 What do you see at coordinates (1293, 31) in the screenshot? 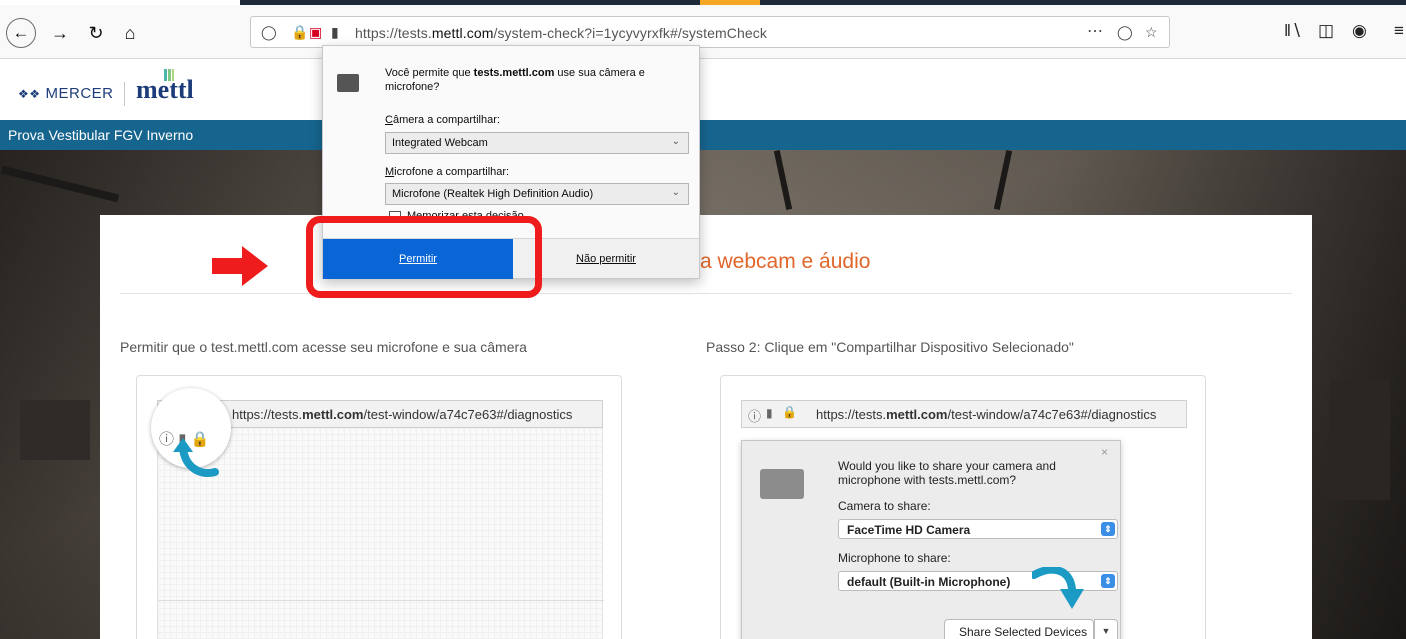
I see `library-icon: ‖∖` at bounding box center [1293, 31].